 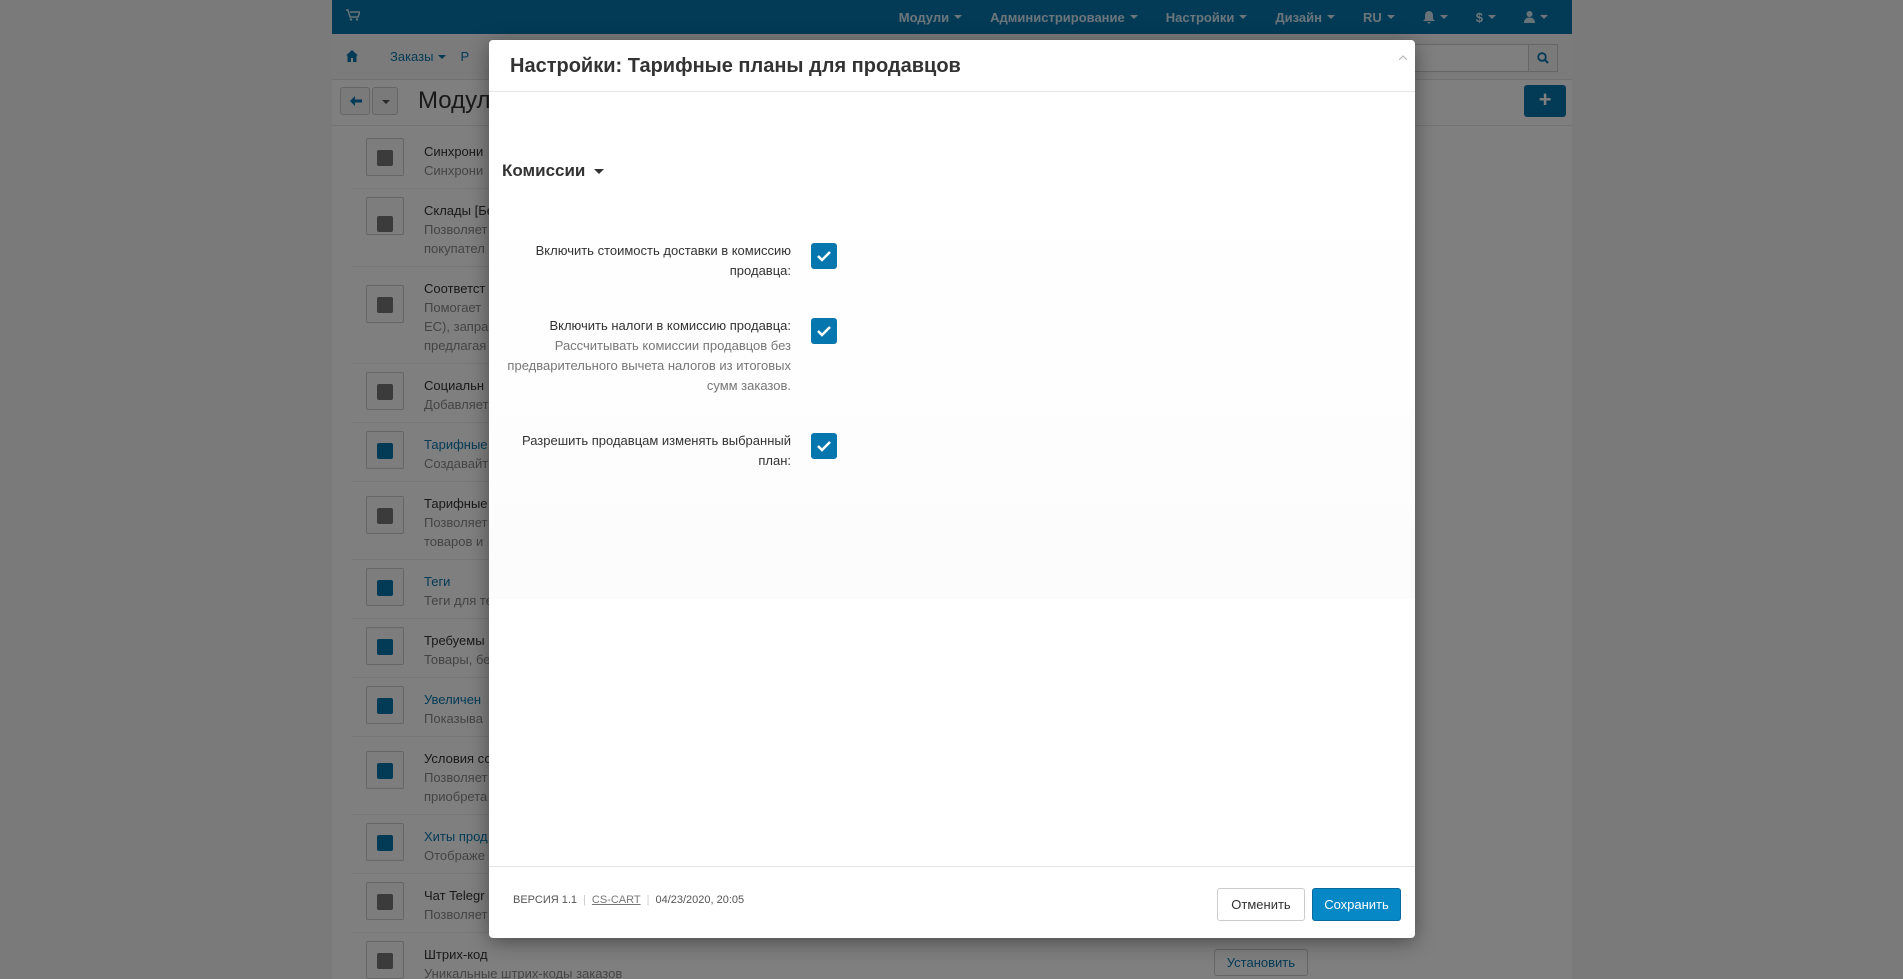 What do you see at coordinates (1356, 904) in the screenshot?
I see `save-button: Сохранить` at bounding box center [1356, 904].